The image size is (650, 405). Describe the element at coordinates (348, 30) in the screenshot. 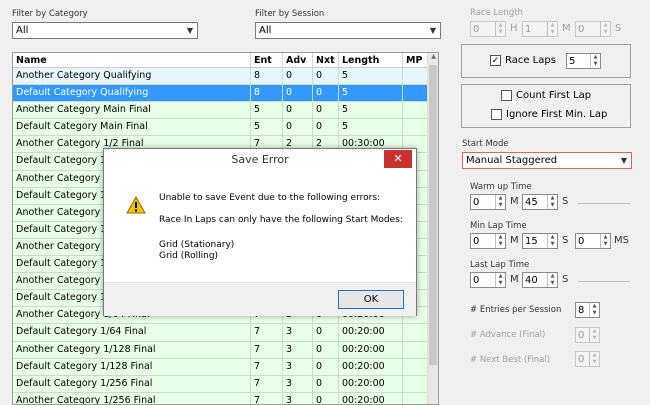

I see `session-filter-select: All ▼` at that location.